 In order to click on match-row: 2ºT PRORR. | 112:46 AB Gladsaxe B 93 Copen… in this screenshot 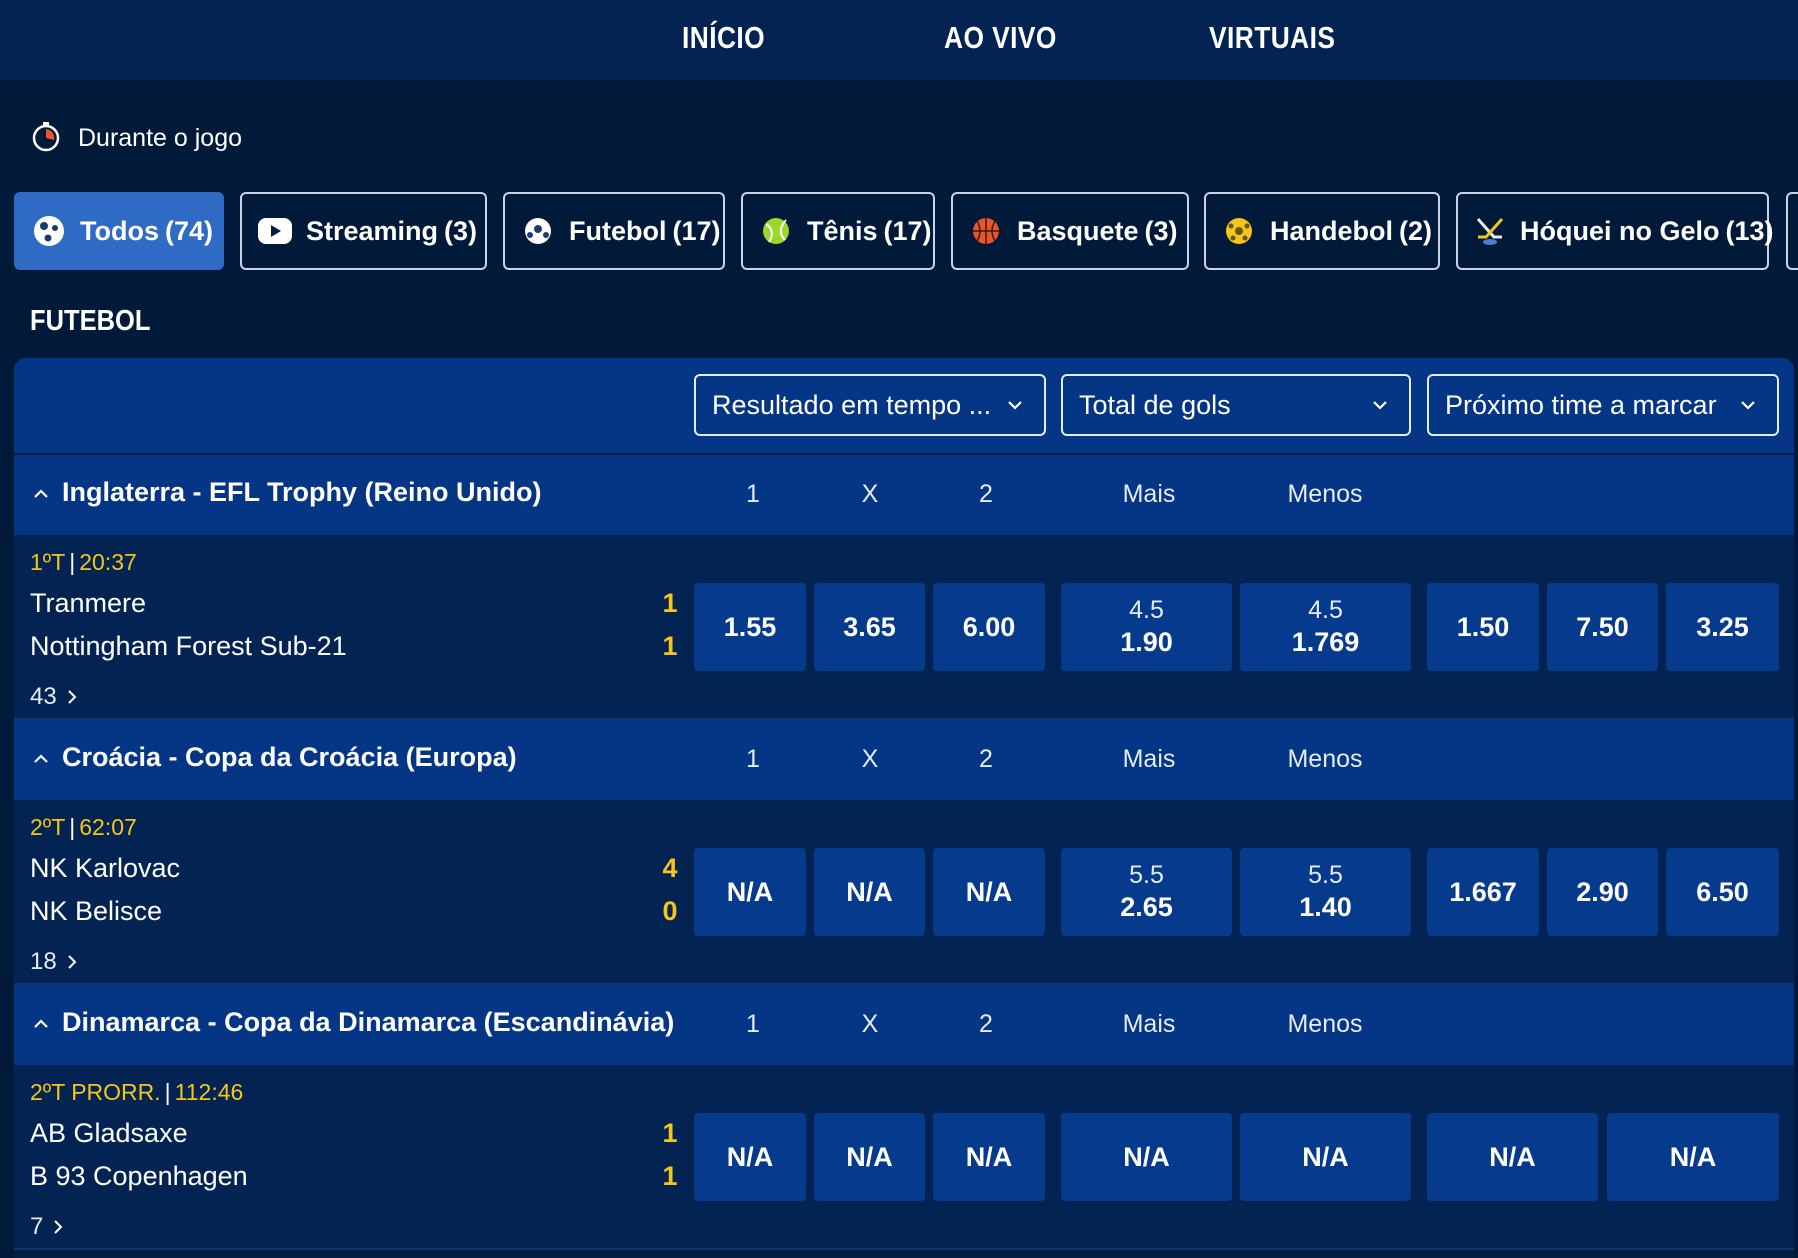, I will do `click(904, 1157)`.